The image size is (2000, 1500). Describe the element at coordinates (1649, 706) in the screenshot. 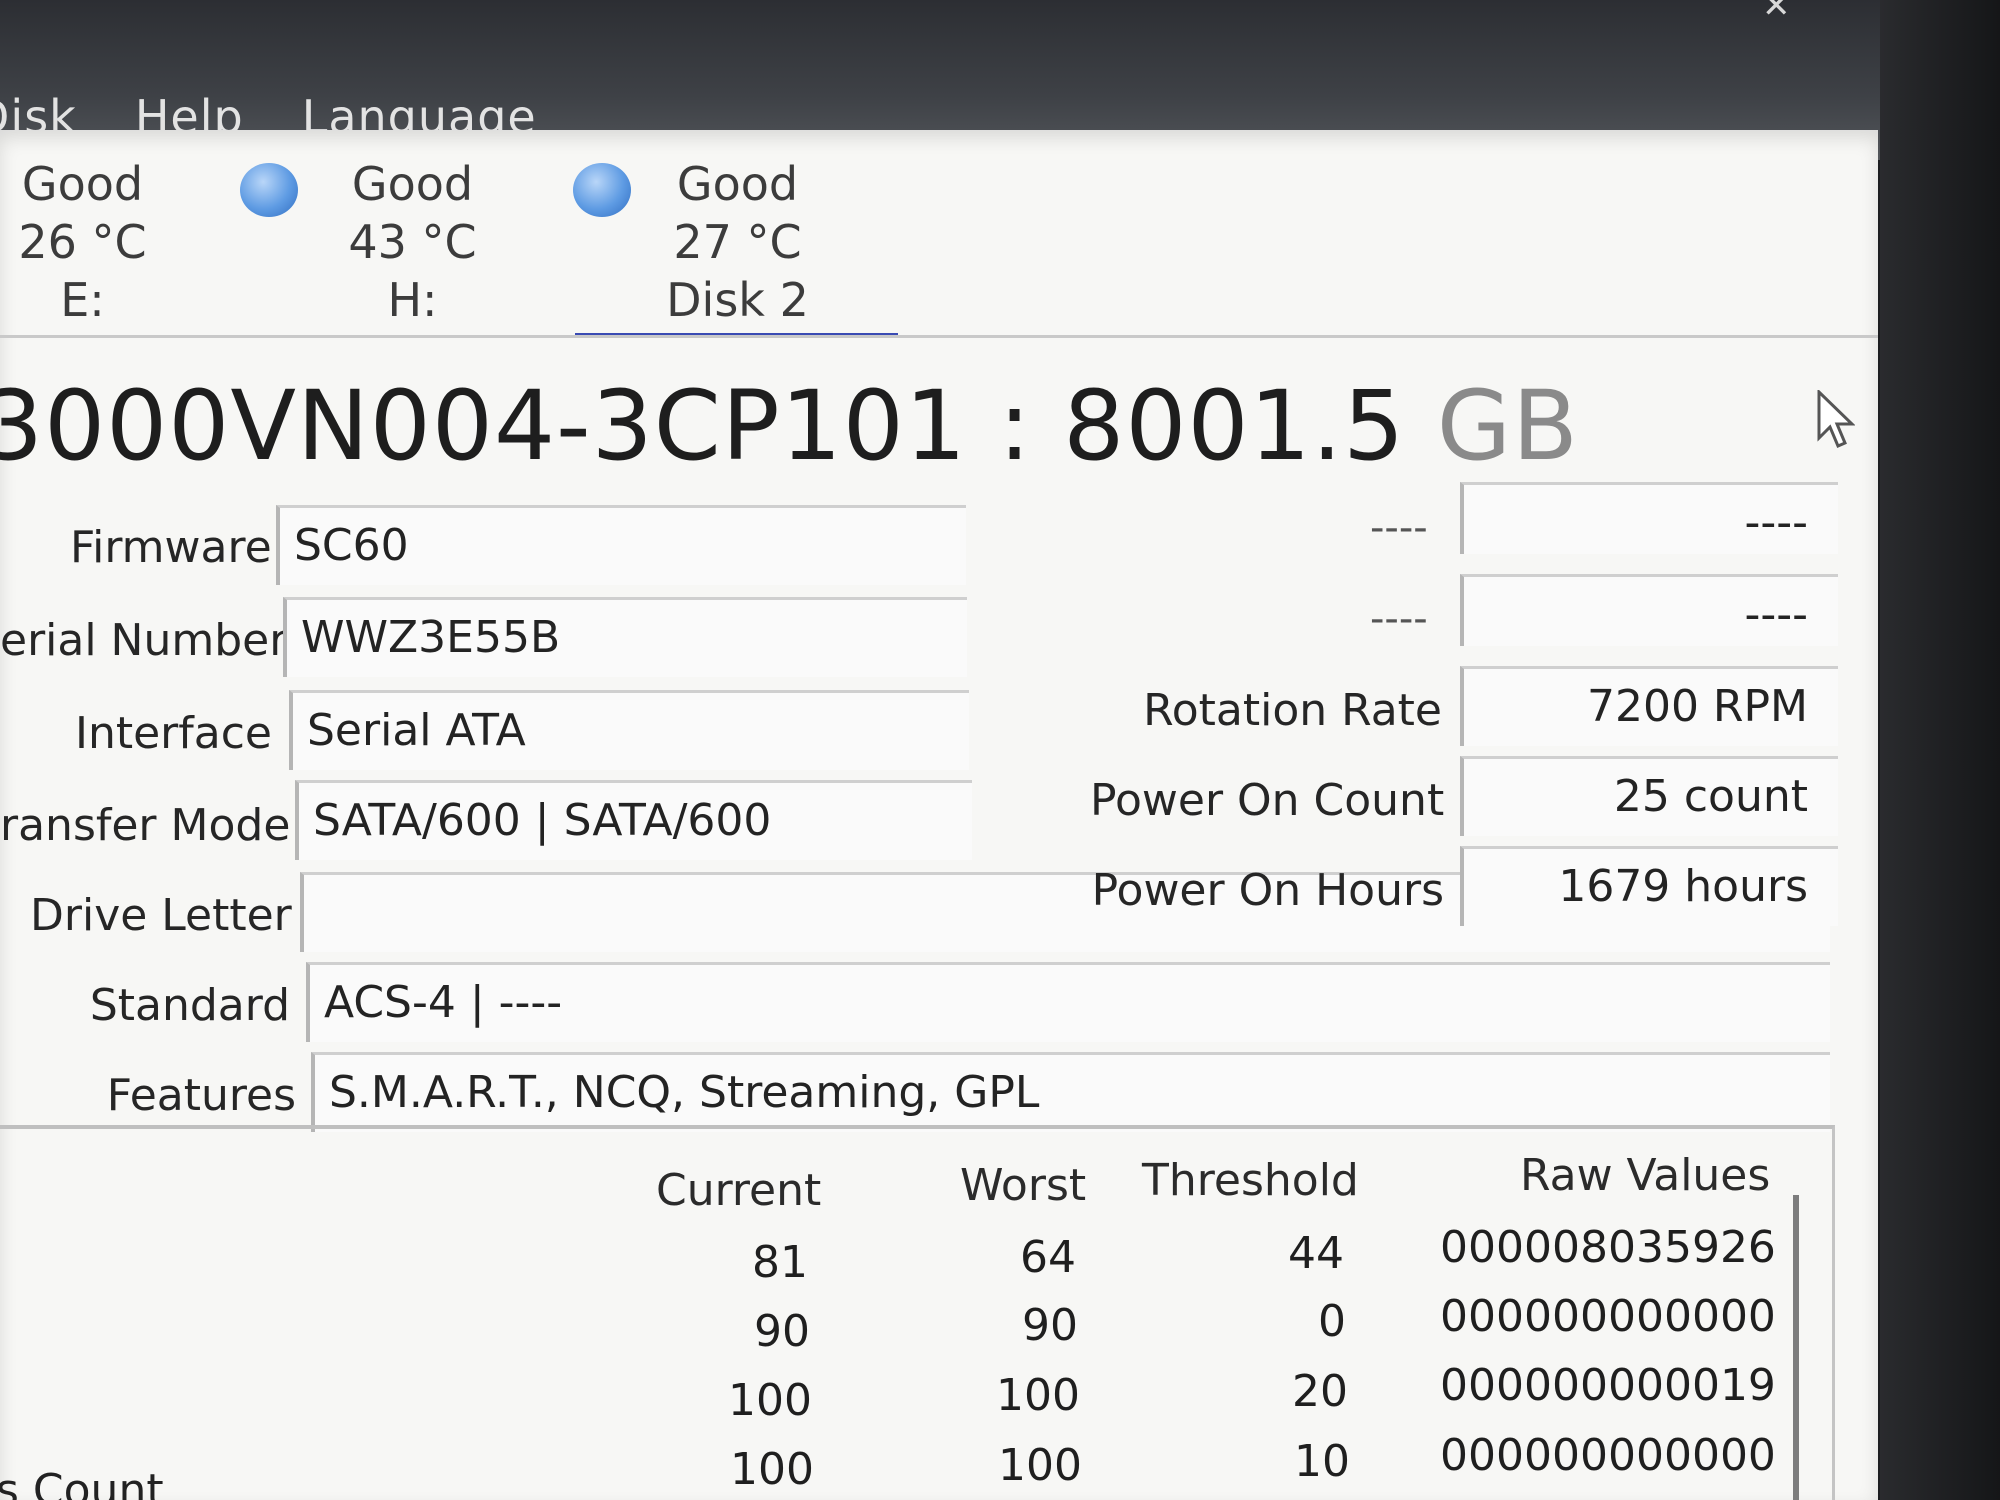

I see `rotation-rate-value: 7200 RPM` at that location.